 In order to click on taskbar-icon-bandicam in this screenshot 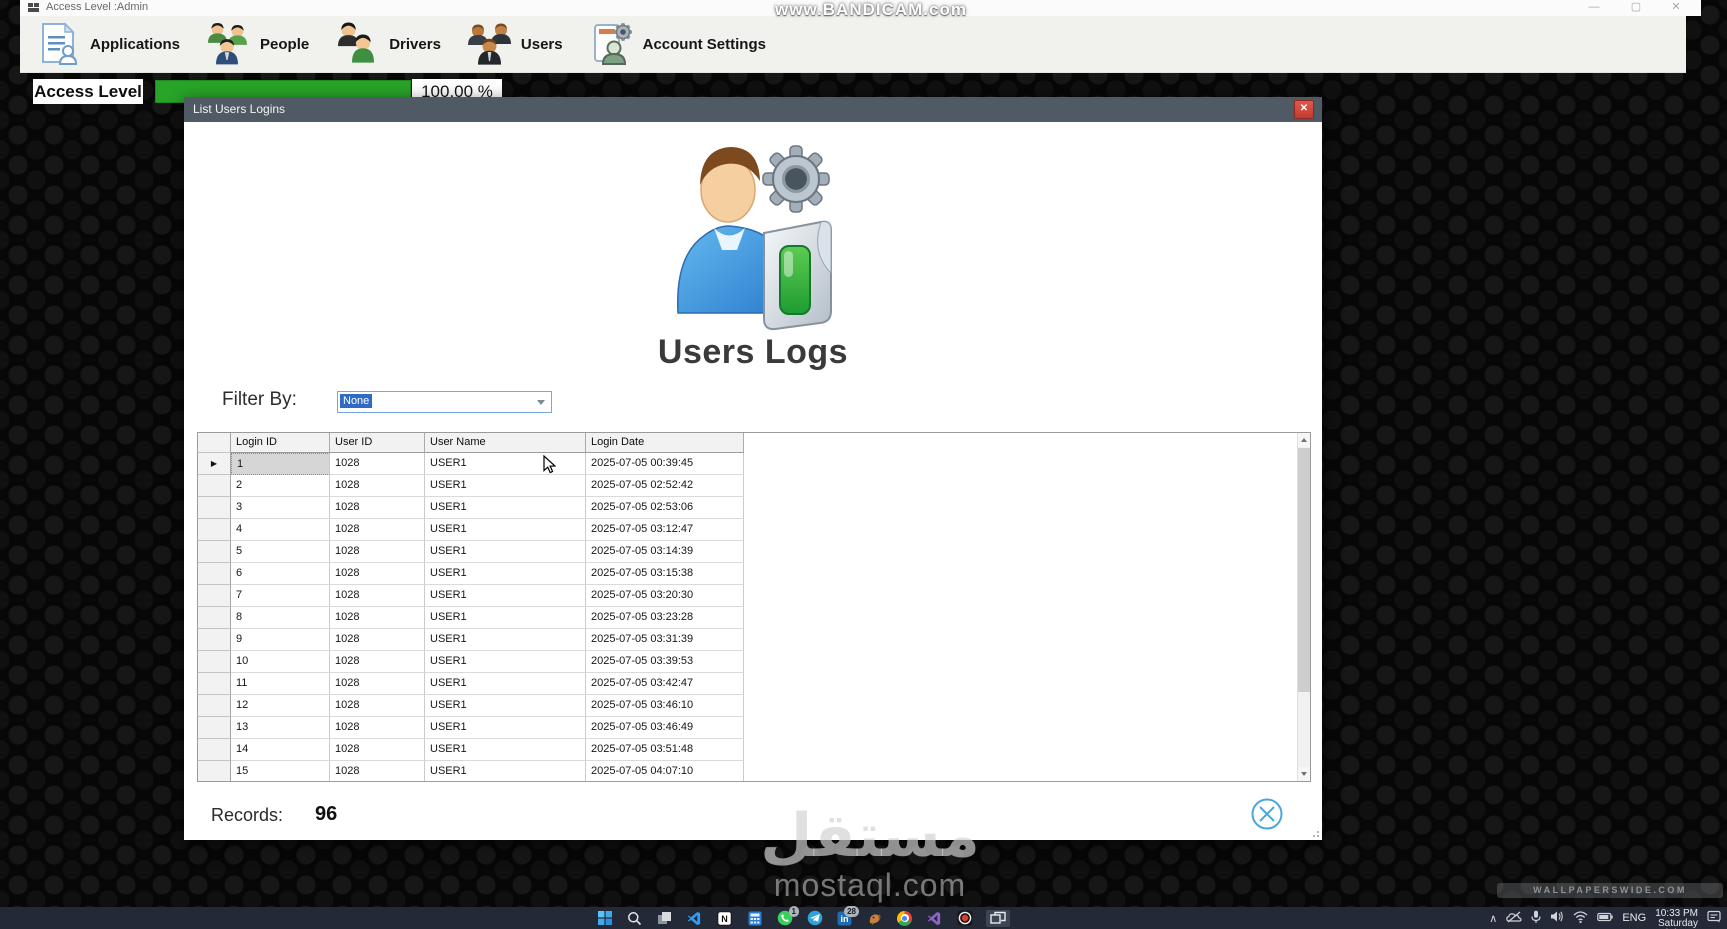, I will do `click(964, 918)`.